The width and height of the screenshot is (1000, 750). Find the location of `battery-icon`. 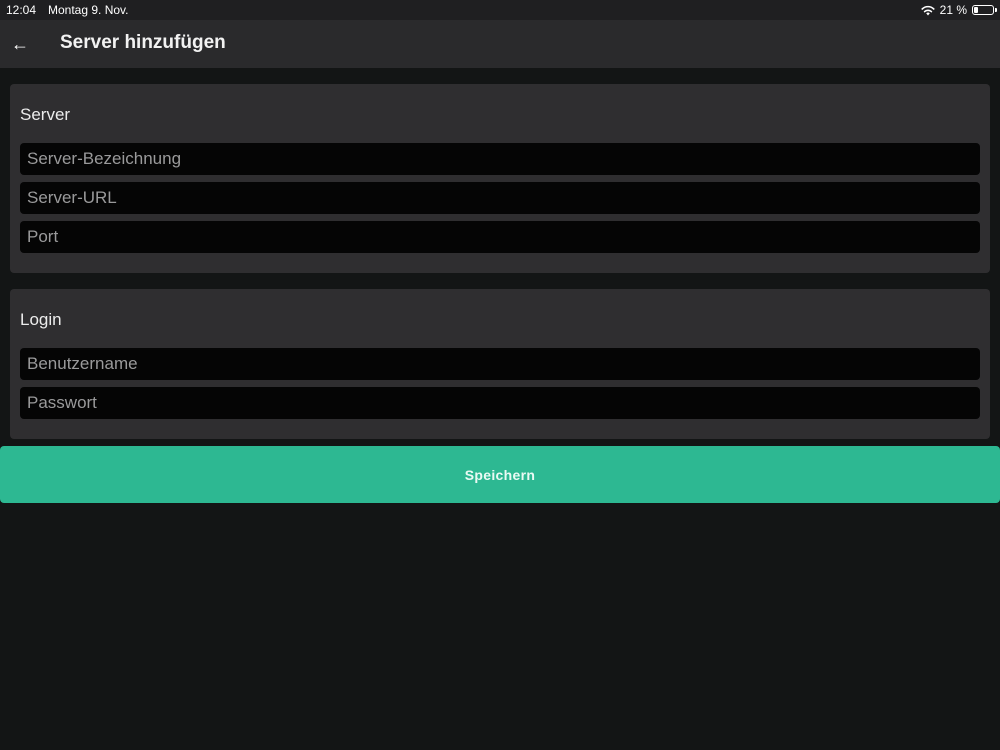

battery-icon is located at coordinates (984, 10).